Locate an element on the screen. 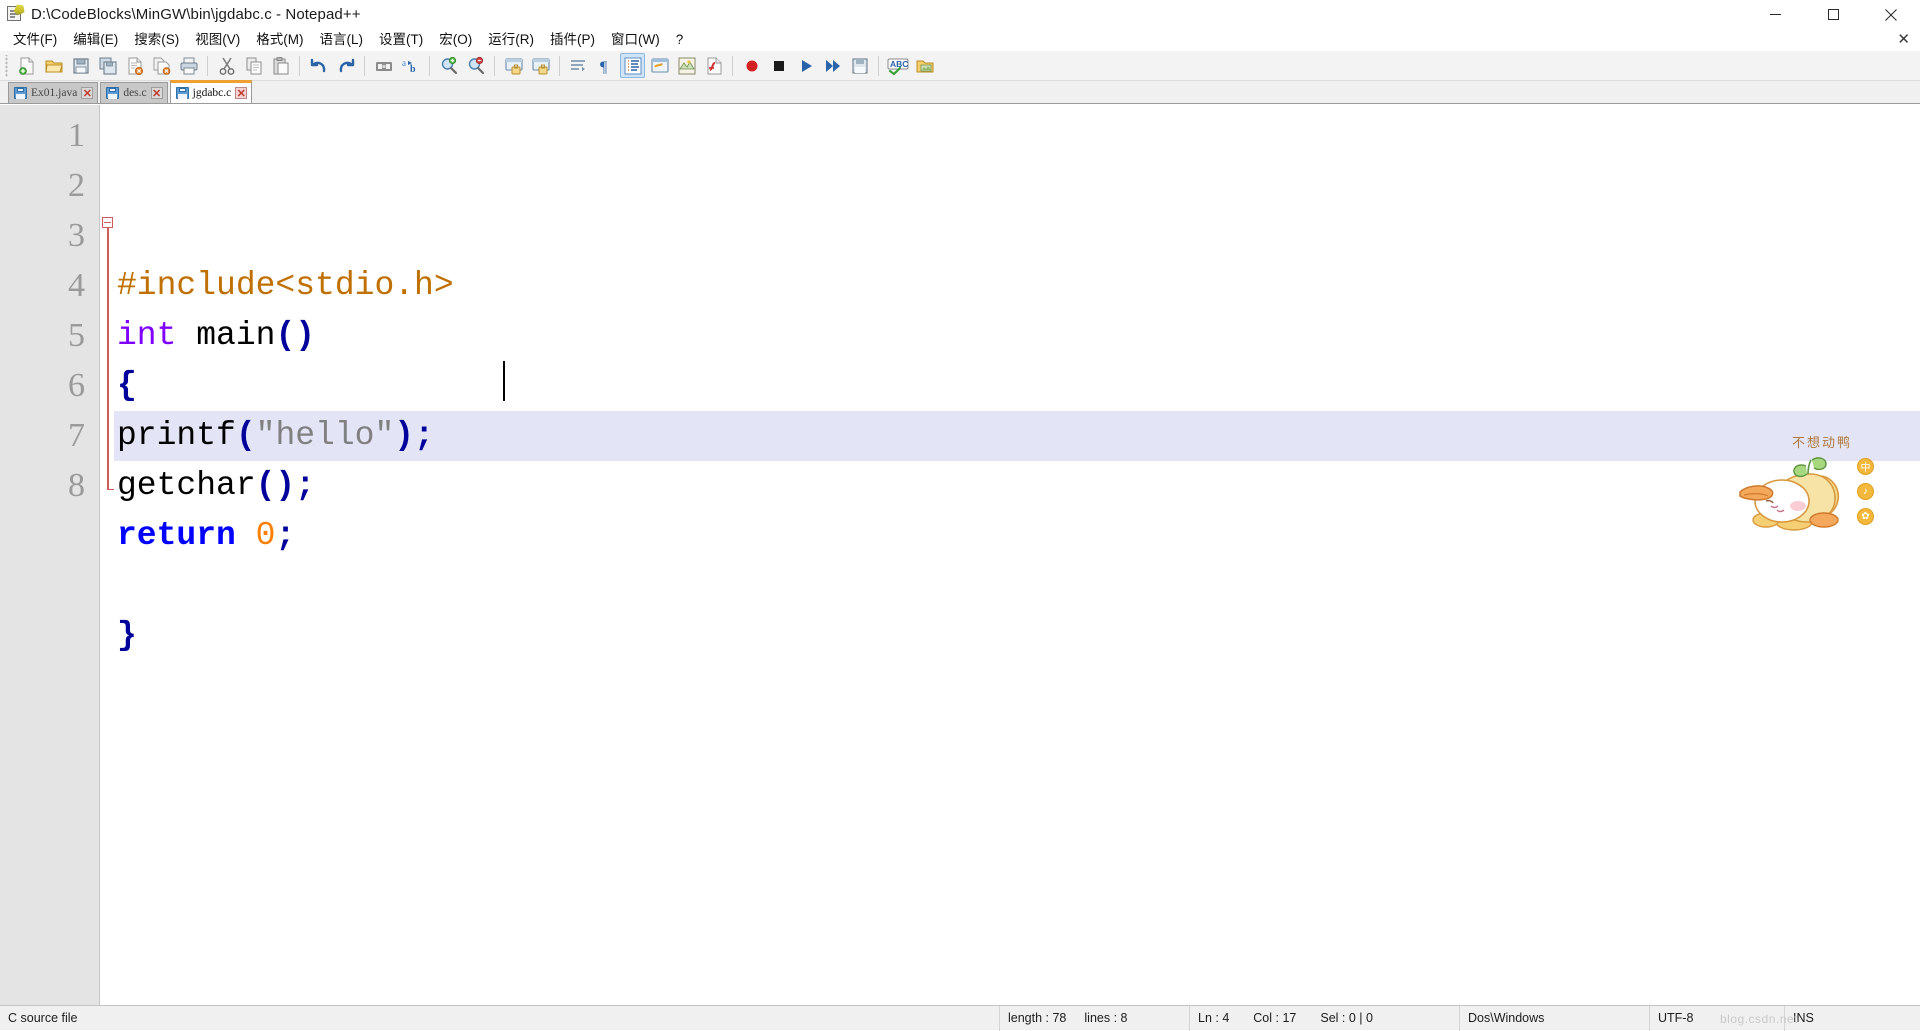  code-token: ( is located at coordinates (246, 435).